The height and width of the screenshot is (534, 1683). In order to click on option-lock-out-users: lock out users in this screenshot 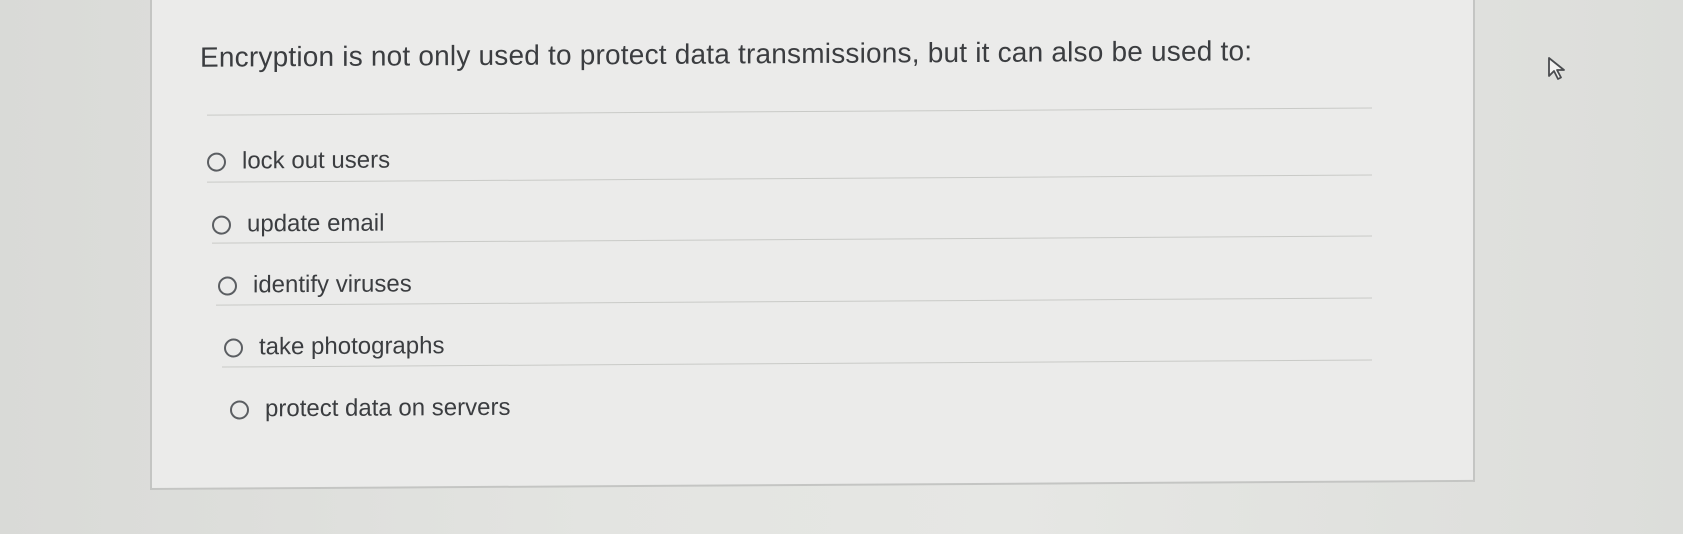, I will do `click(298, 161)`.